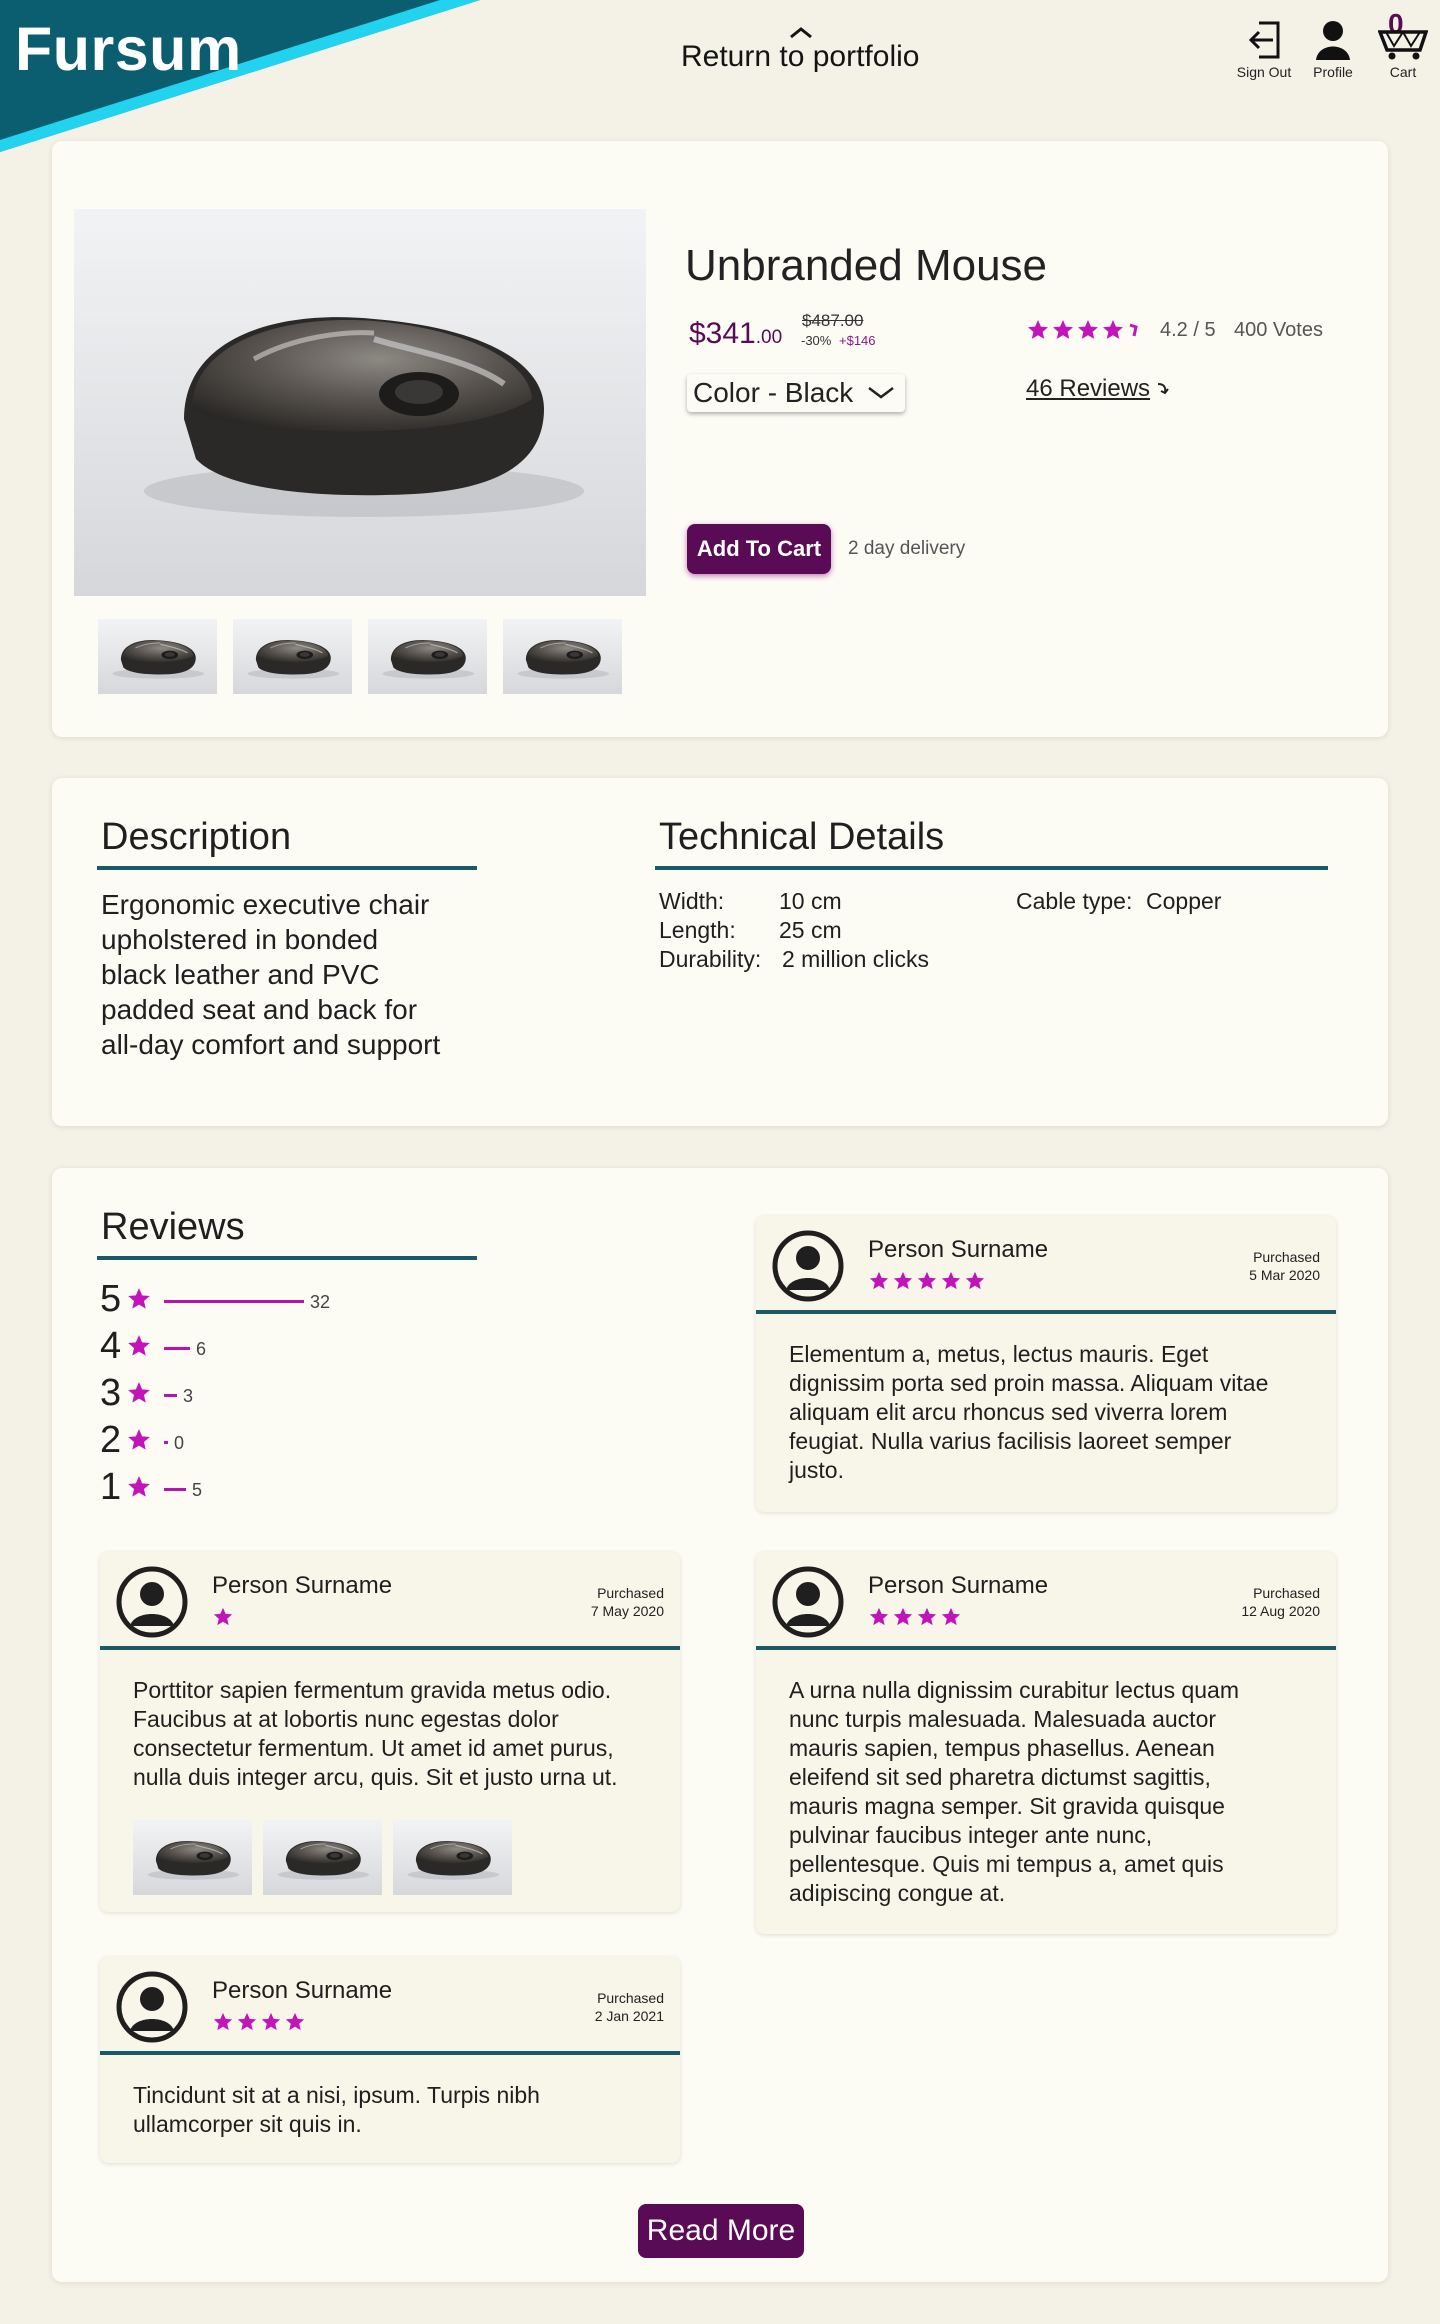 This screenshot has height=2324, width=1440. Describe the element at coordinates (1333, 50) in the screenshot. I see `profile-button: Profile` at that location.